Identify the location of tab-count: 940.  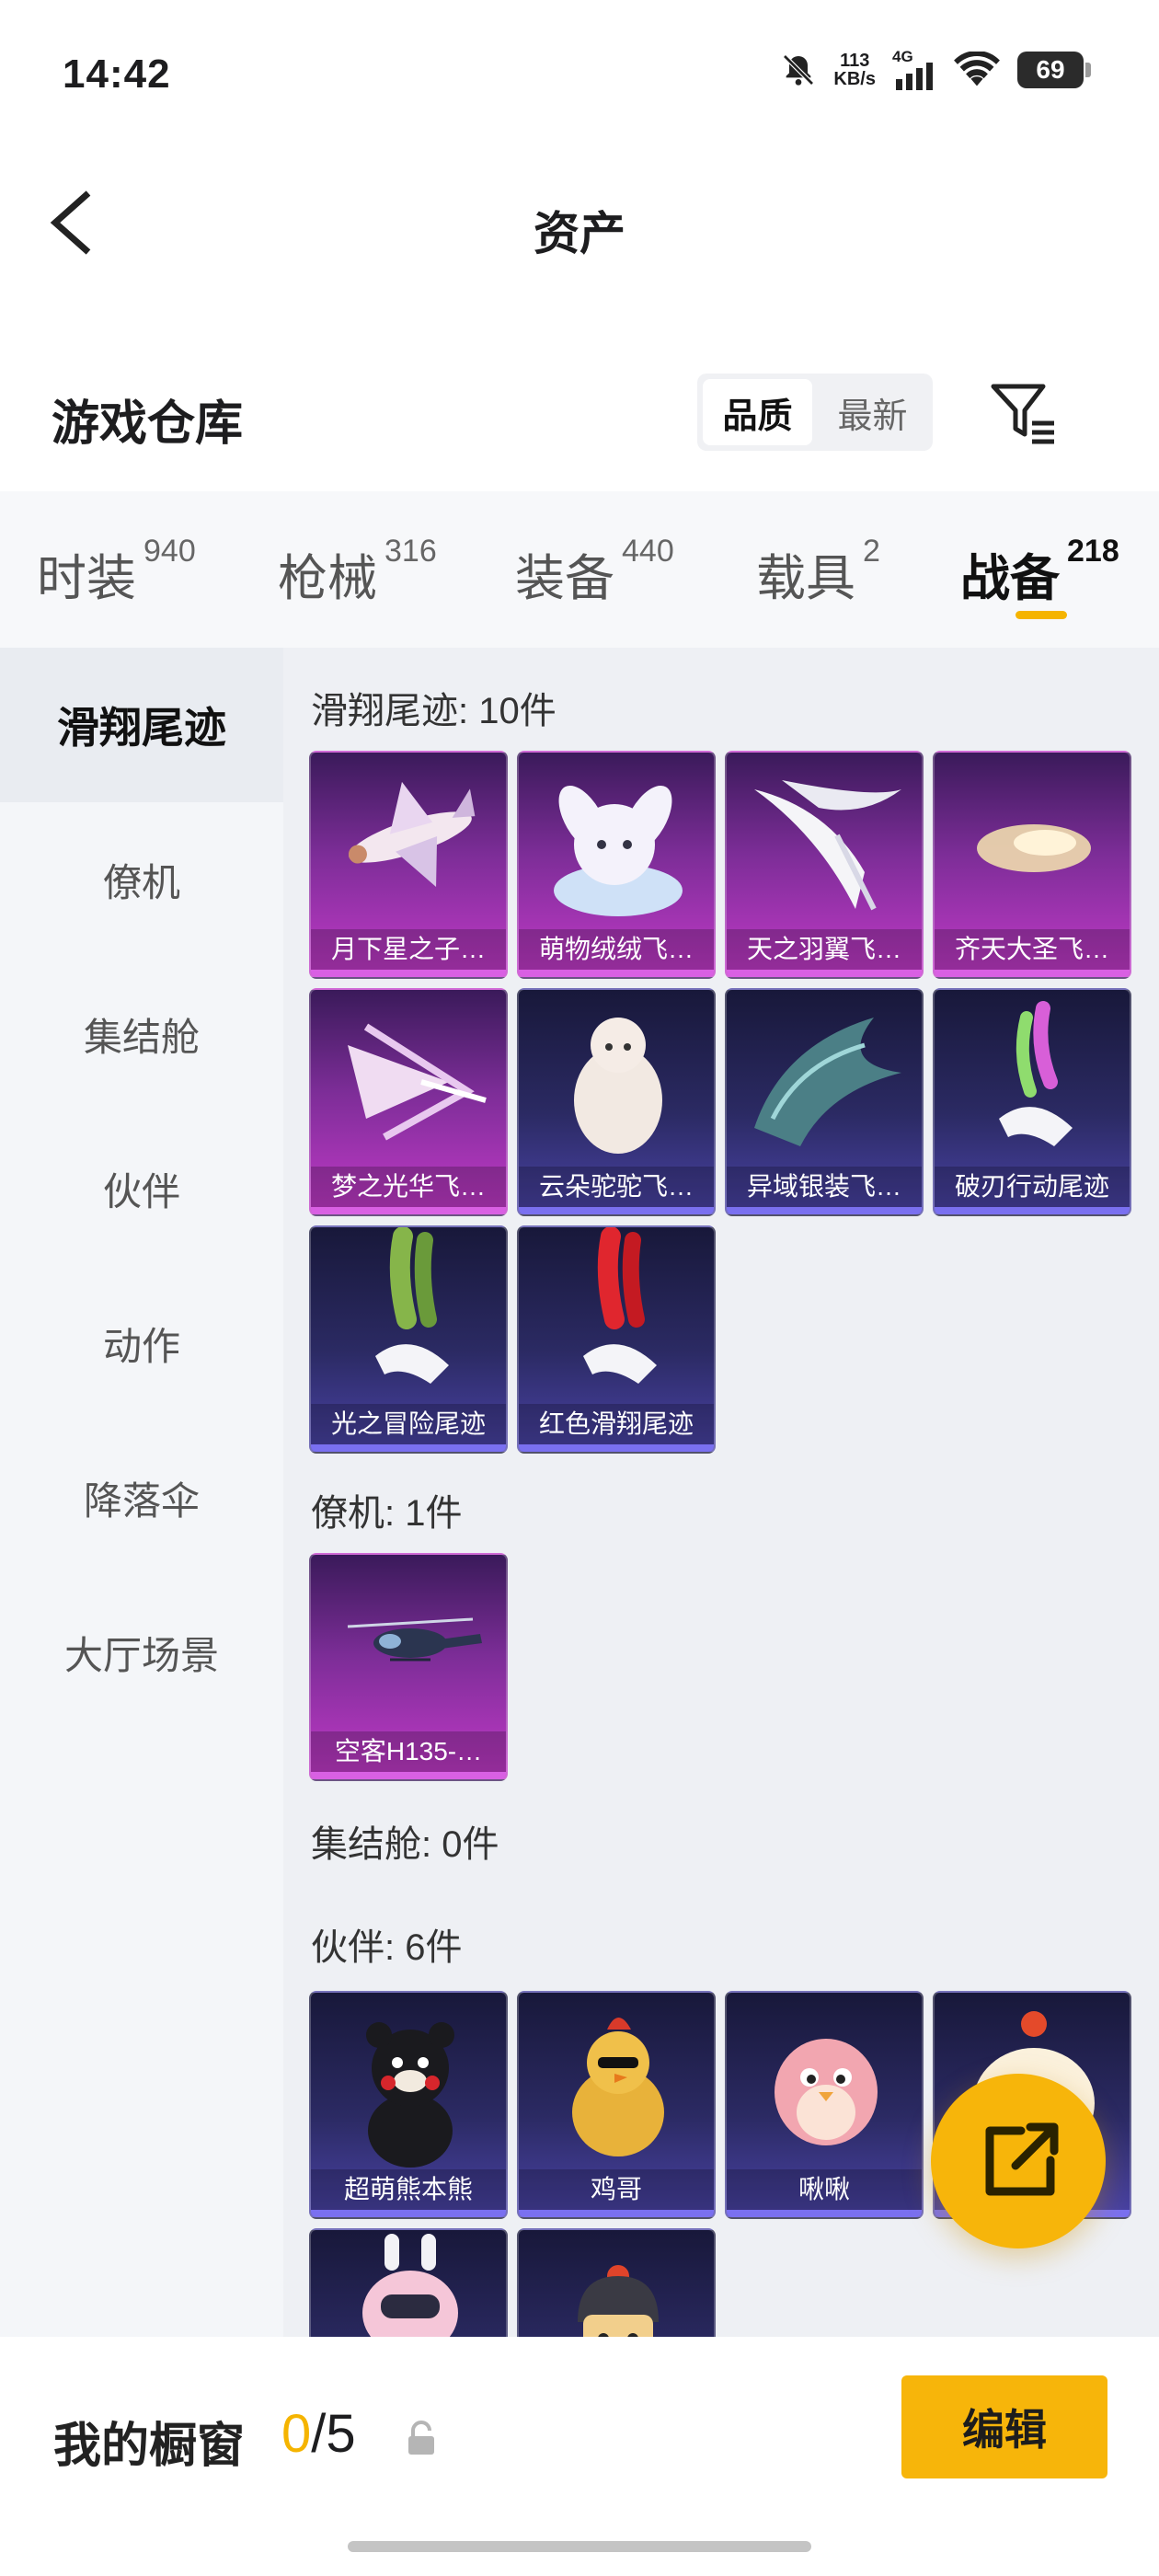
(169, 551).